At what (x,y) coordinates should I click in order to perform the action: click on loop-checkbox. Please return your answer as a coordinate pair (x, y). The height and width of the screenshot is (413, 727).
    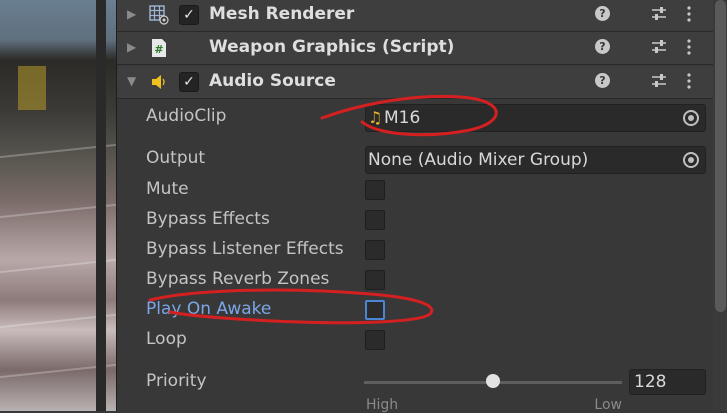
    Looking at the image, I should click on (375, 340).